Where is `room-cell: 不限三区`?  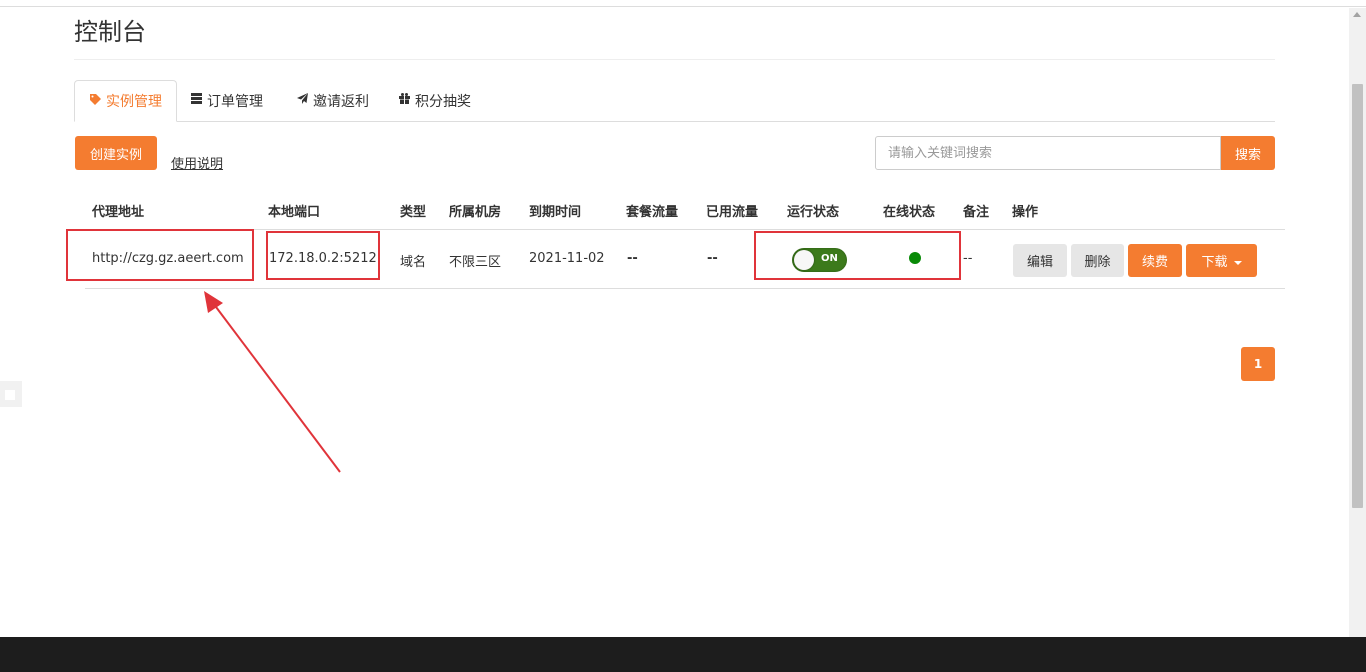 room-cell: 不限三区 is located at coordinates (475, 262).